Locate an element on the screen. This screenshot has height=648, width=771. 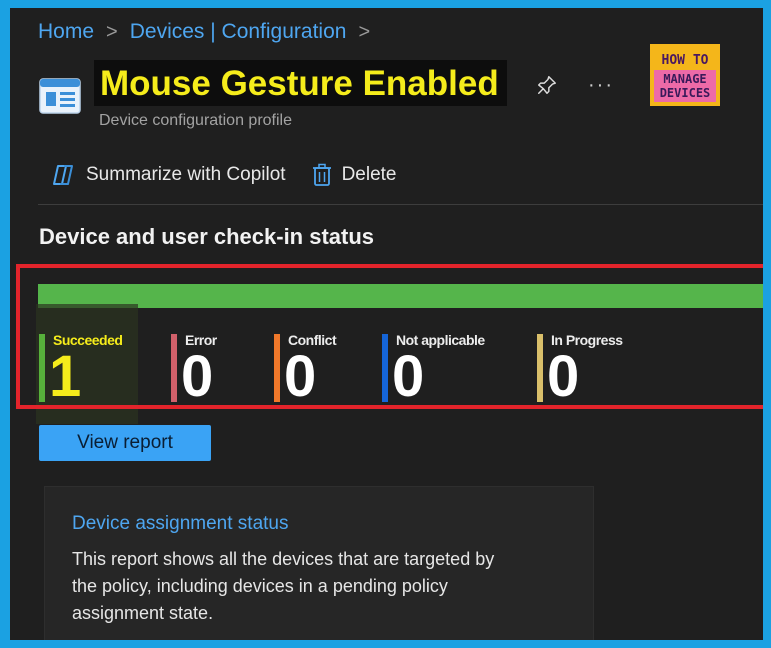
breadcrumb-home: Home is located at coordinates (66, 32).